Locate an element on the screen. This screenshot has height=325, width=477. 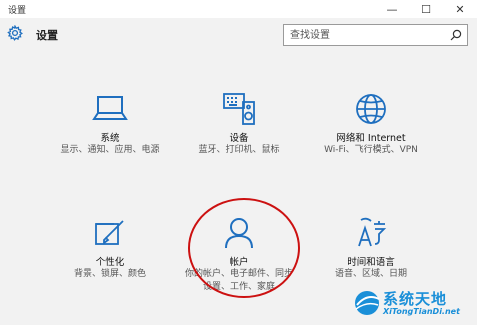
tile-time-language-desc: 语音、区域、日期 is located at coordinates (370, 274).